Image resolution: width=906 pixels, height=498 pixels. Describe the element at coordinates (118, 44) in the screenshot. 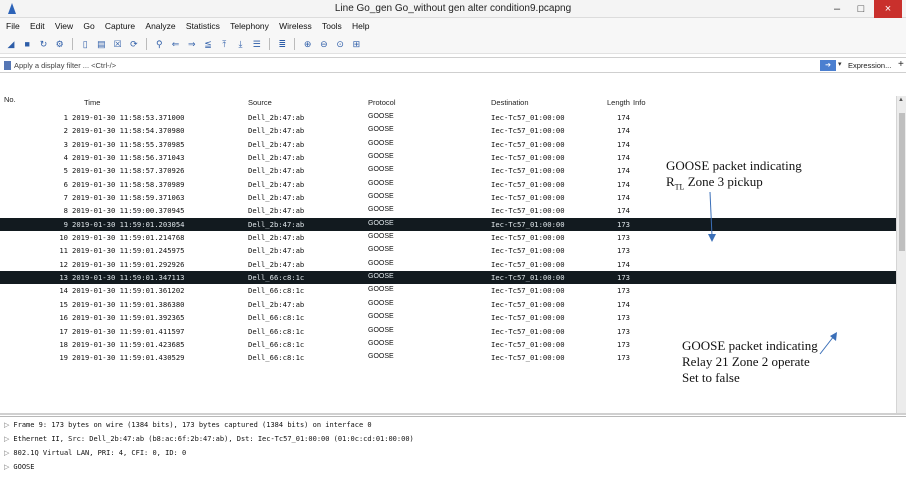

I see `close-file-icon: ☒` at that location.